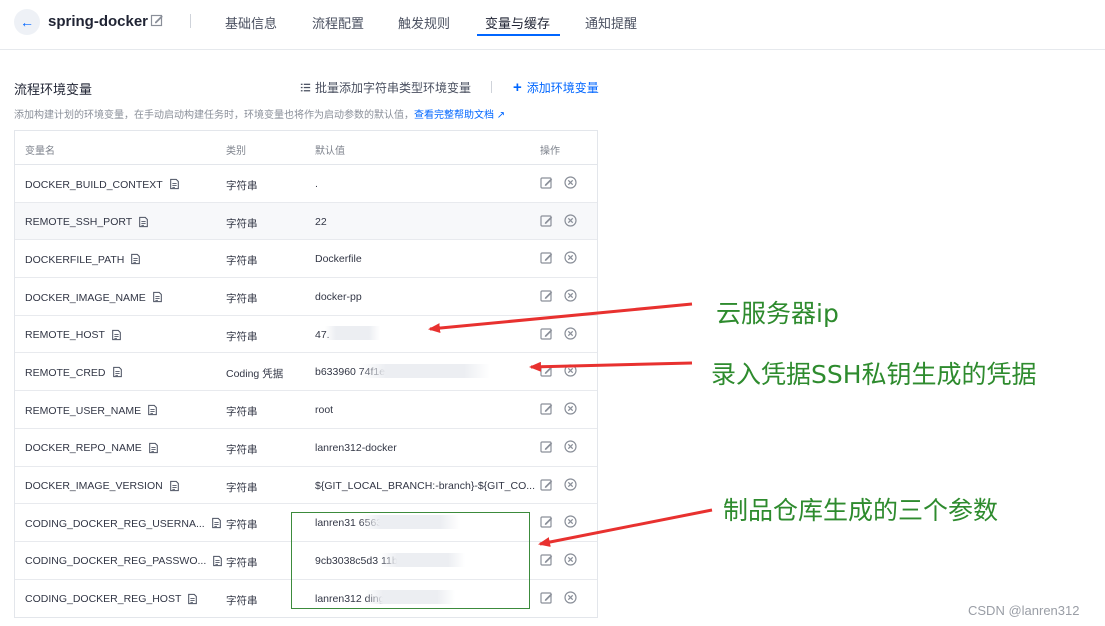 This screenshot has height=626, width=1105. Describe the element at coordinates (570, 424) in the screenshot. I see `annotation-arrows` at that location.